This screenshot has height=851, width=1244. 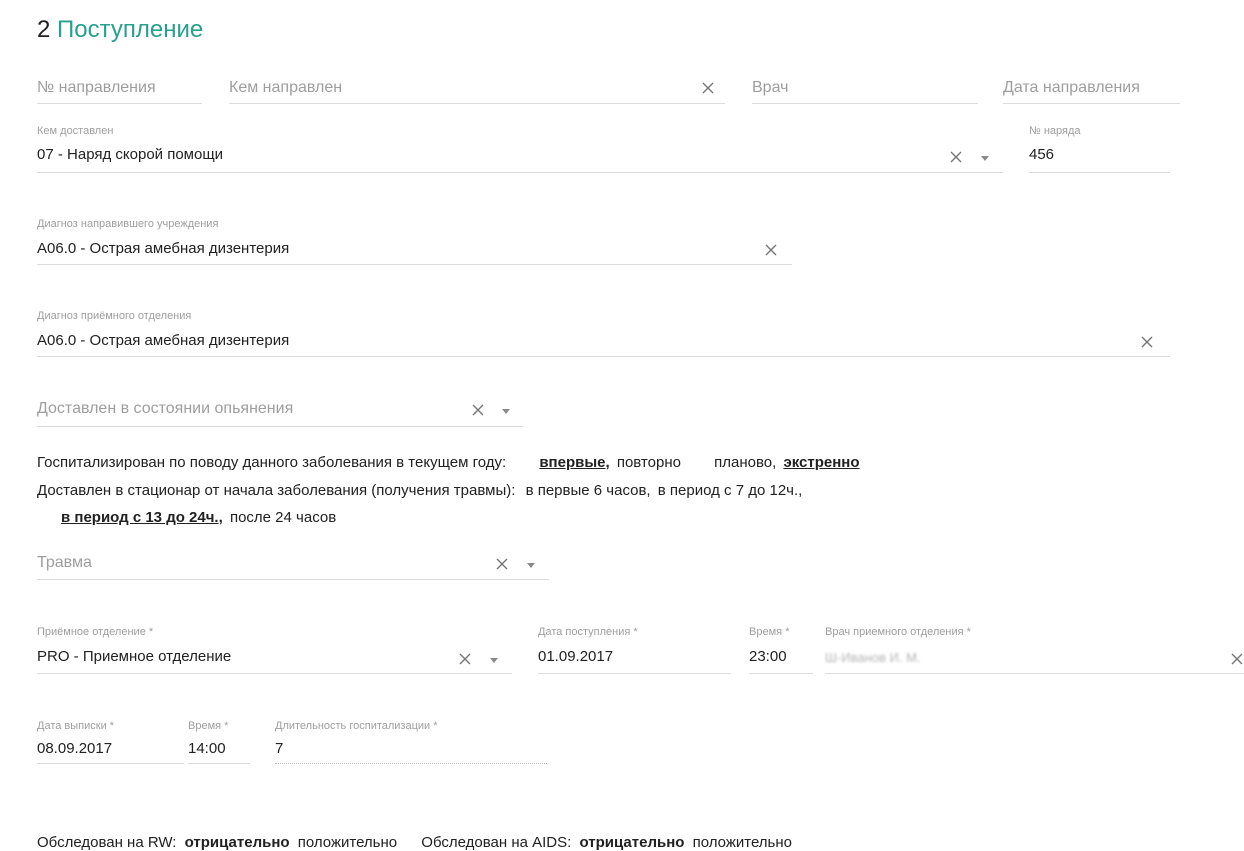 What do you see at coordinates (865, 90) in the screenshot?
I see `referral-doctor-field: Врач` at bounding box center [865, 90].